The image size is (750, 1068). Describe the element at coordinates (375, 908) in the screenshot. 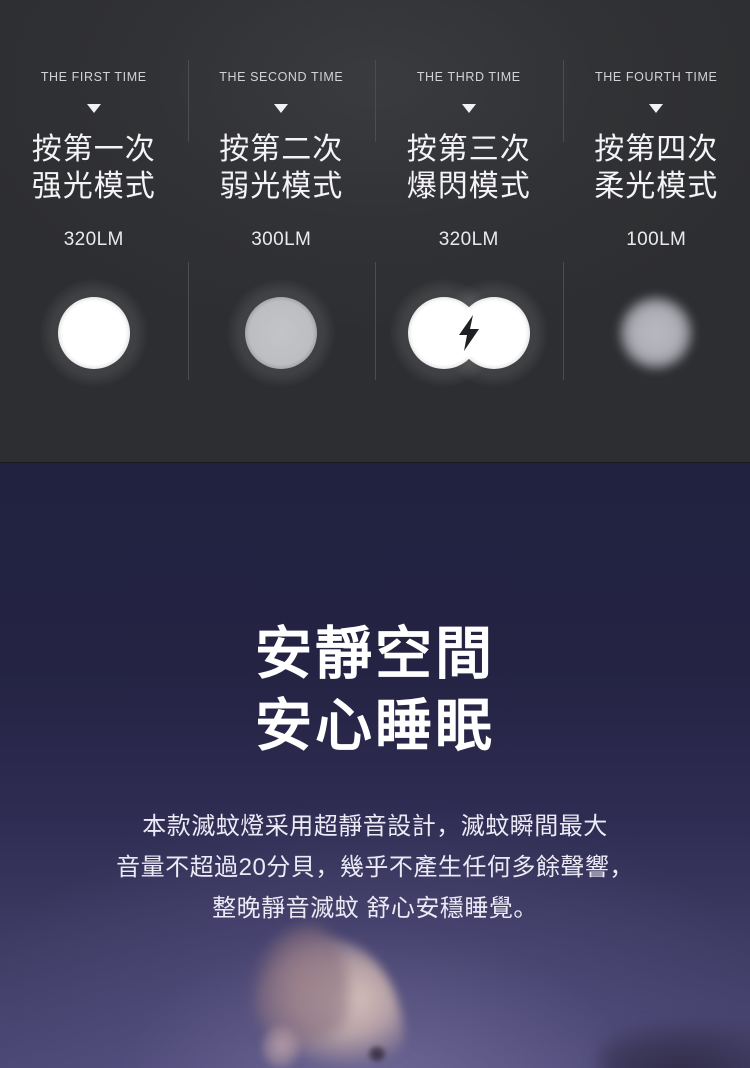

I see `body-line-3: 整晚靜音滅蚊 舒心安穩睡覺。` at that location.